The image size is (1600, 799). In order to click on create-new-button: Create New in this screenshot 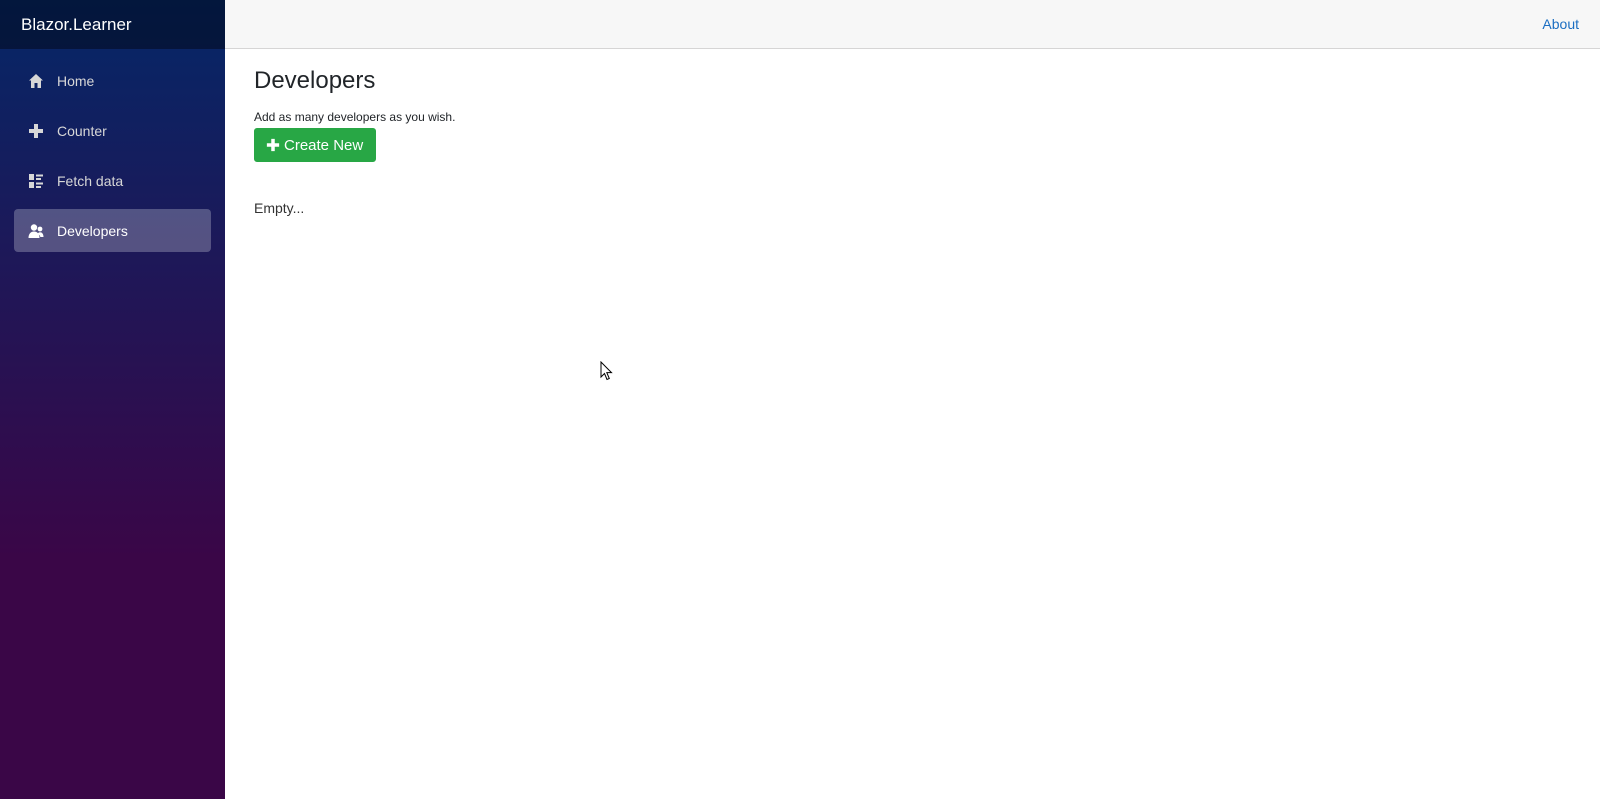, I will do `click(315, 145)`.